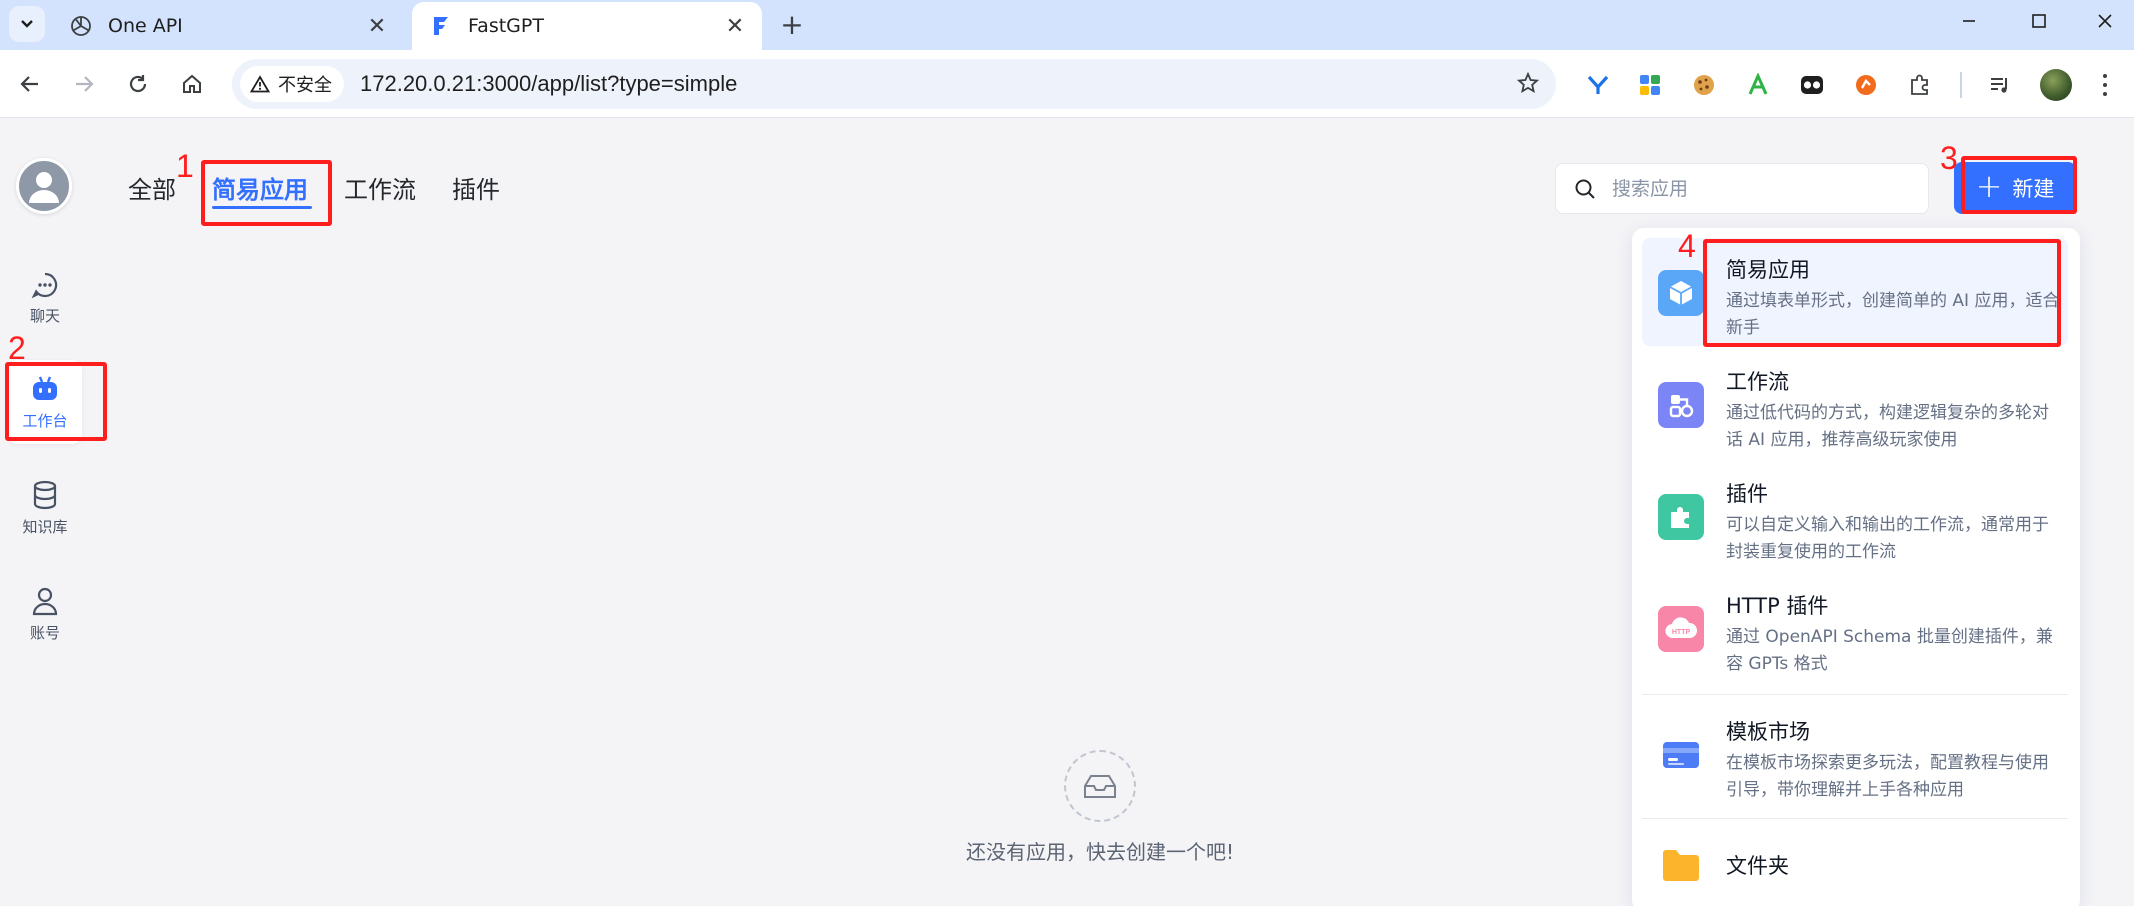 The height and width of the screenshot is (906, 2134). I want to click on security-chip-label: 不安全, so click(305, 85).